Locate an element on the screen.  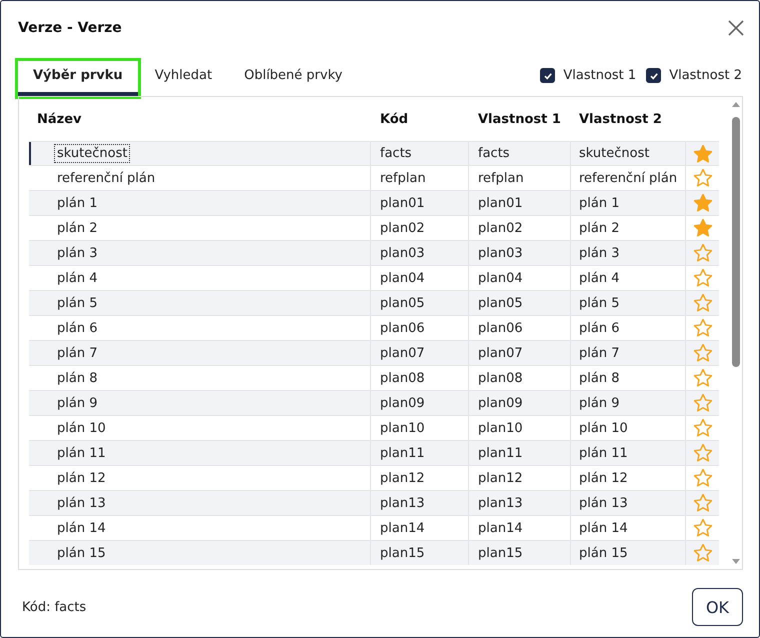
table-cell: plan14 is located at coordinates (402, 528).